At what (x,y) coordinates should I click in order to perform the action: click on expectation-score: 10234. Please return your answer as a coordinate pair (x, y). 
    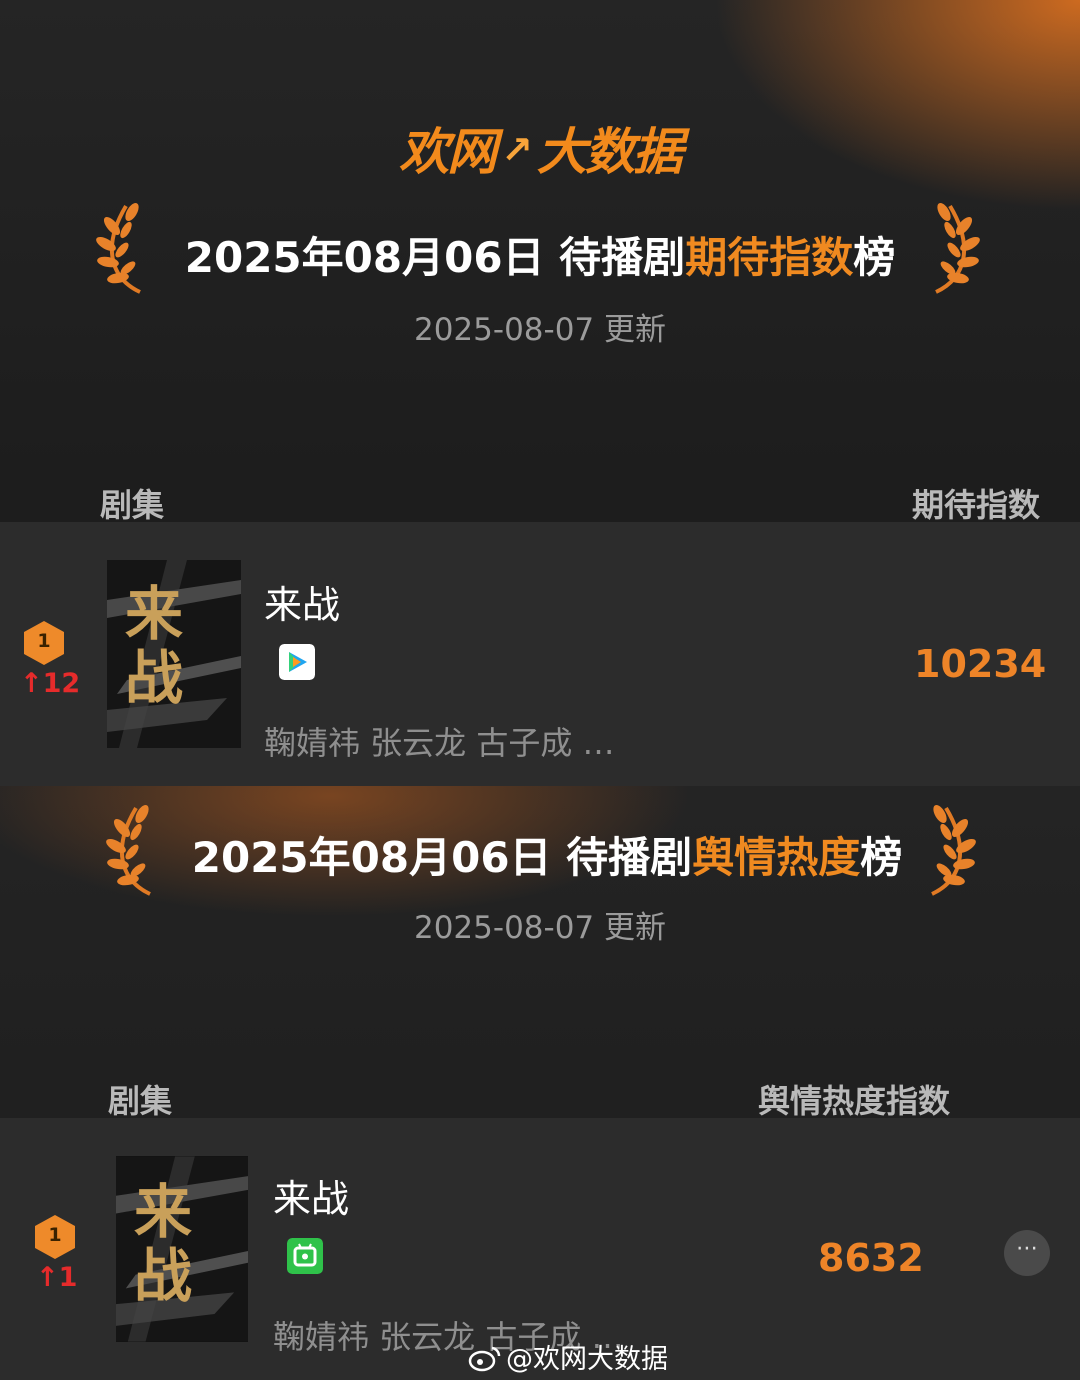
    Looking at the image, I should click on (980, 664).